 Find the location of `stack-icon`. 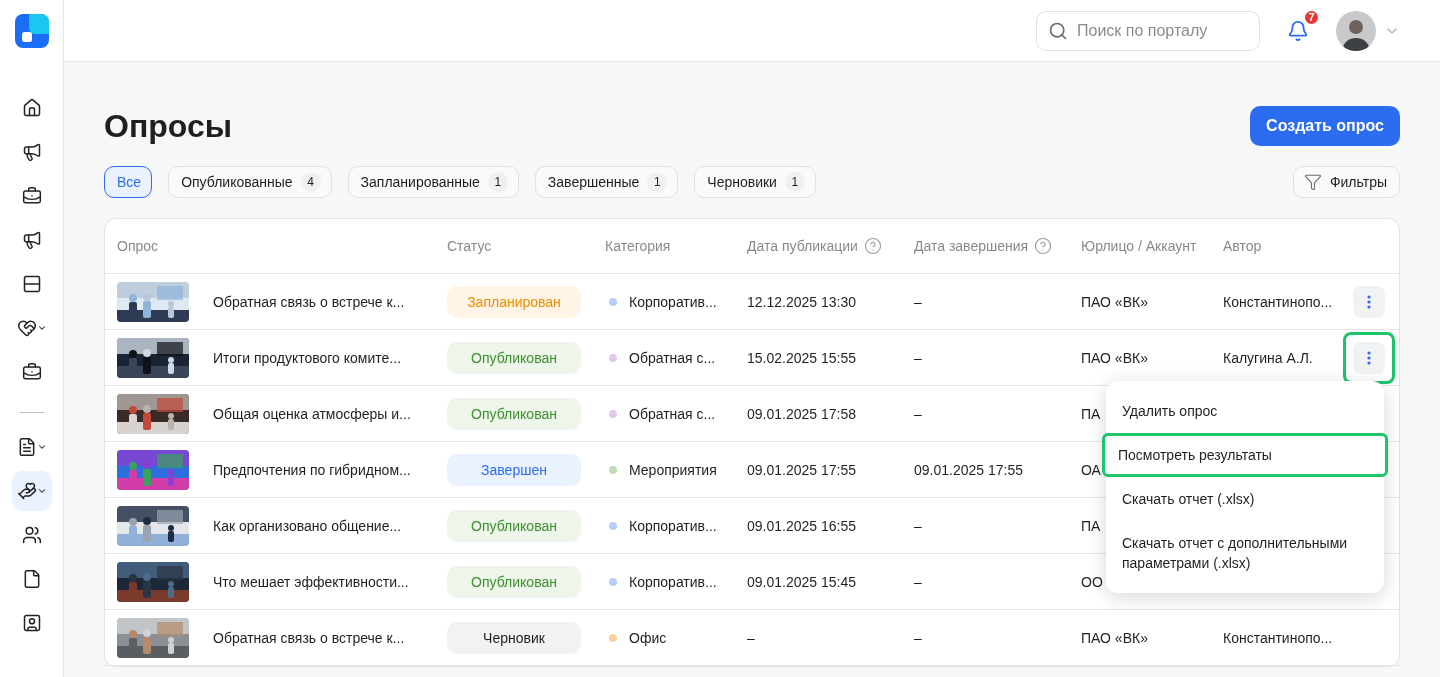

stack-icon is located at coordinates (31, 284).